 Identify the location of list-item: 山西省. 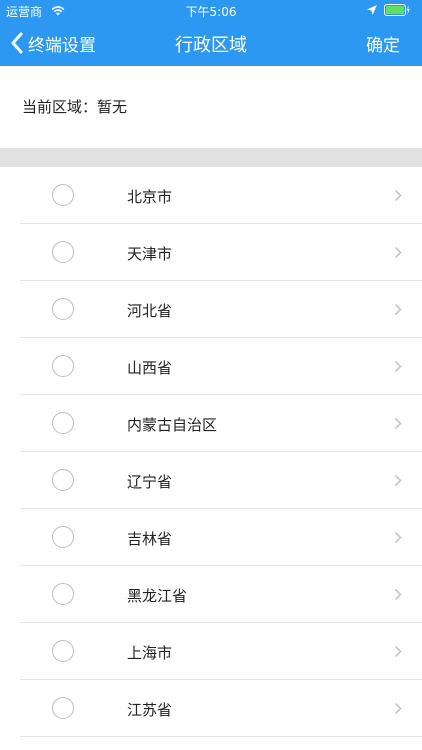
(211, 366).